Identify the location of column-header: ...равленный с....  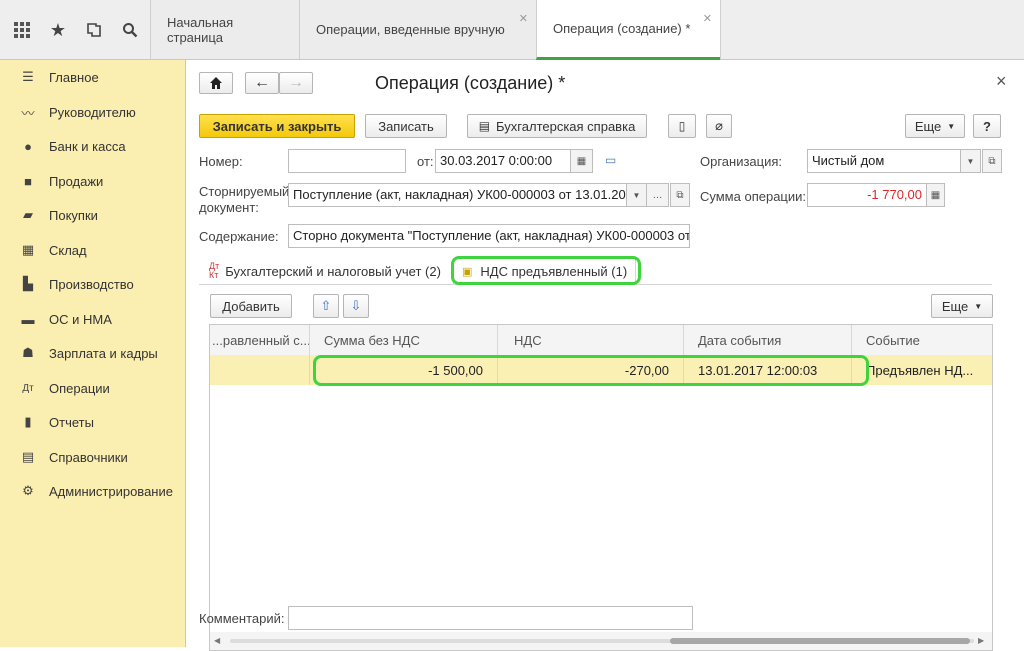
(260, 340).